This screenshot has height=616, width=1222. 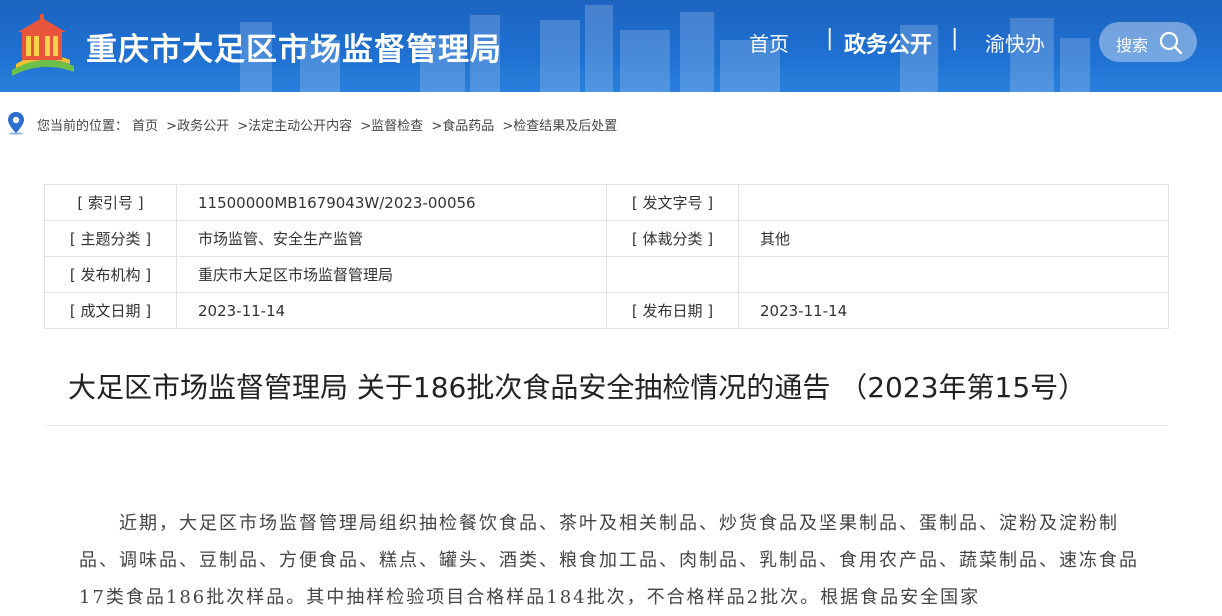 What do you see at coordinates (611, 46) in the screenshot?
I see `site-header: 重庆市大足区市场监督管理局 首页 | 政务公开 | 渝快办 搜索` at bounding box center [611, 46].